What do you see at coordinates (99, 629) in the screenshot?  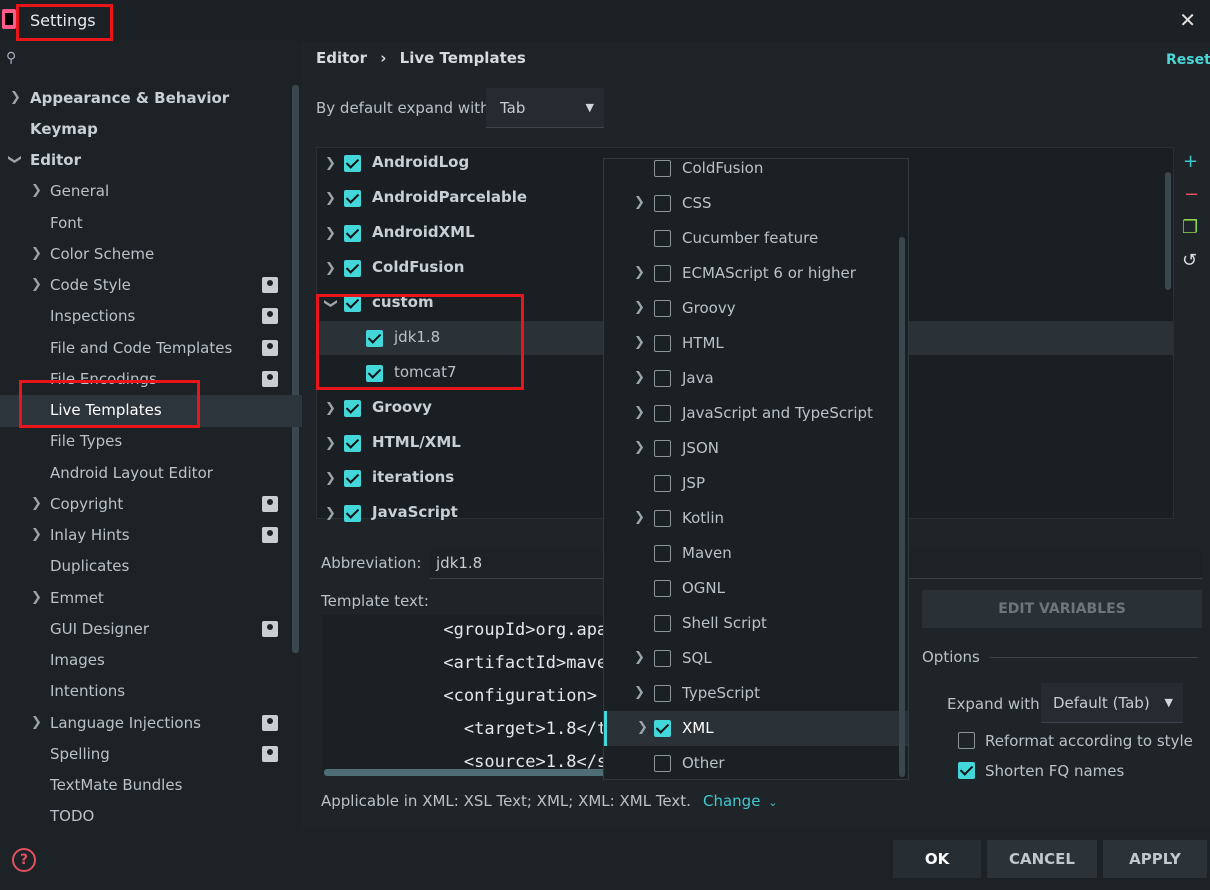 I see `sidebar-item-gui-designer: GUI Designer` at bounding box center [99, 629].